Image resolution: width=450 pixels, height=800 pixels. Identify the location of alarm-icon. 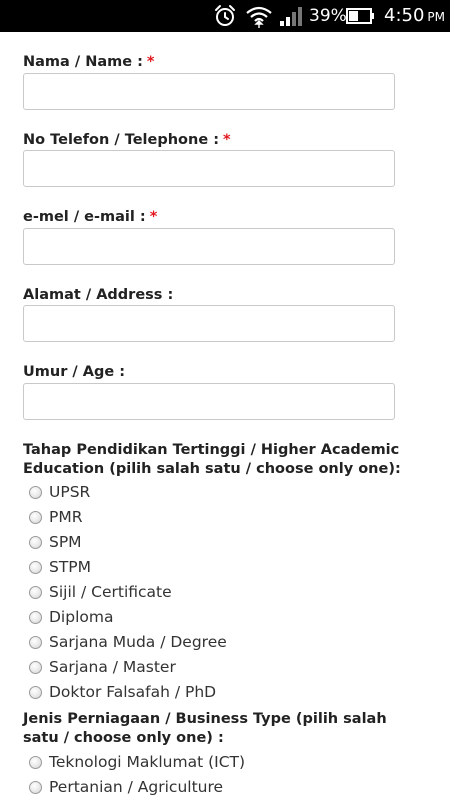
(225, 16).